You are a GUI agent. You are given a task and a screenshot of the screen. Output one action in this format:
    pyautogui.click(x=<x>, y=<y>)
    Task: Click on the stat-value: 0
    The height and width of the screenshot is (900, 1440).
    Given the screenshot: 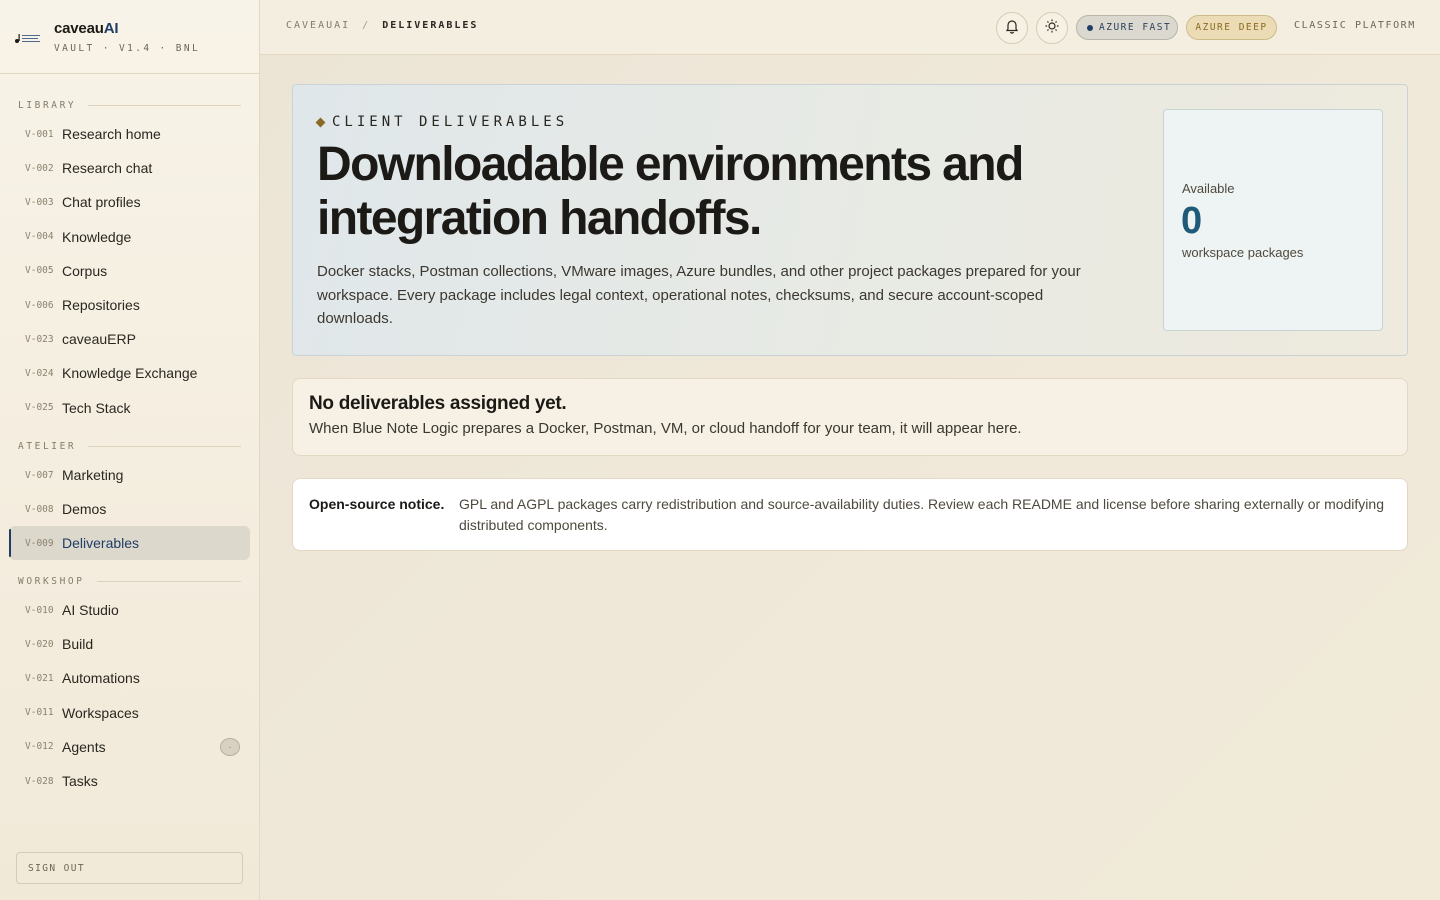 What is the action you would take?
    pyautogui.click(x=1192, y=221)
    